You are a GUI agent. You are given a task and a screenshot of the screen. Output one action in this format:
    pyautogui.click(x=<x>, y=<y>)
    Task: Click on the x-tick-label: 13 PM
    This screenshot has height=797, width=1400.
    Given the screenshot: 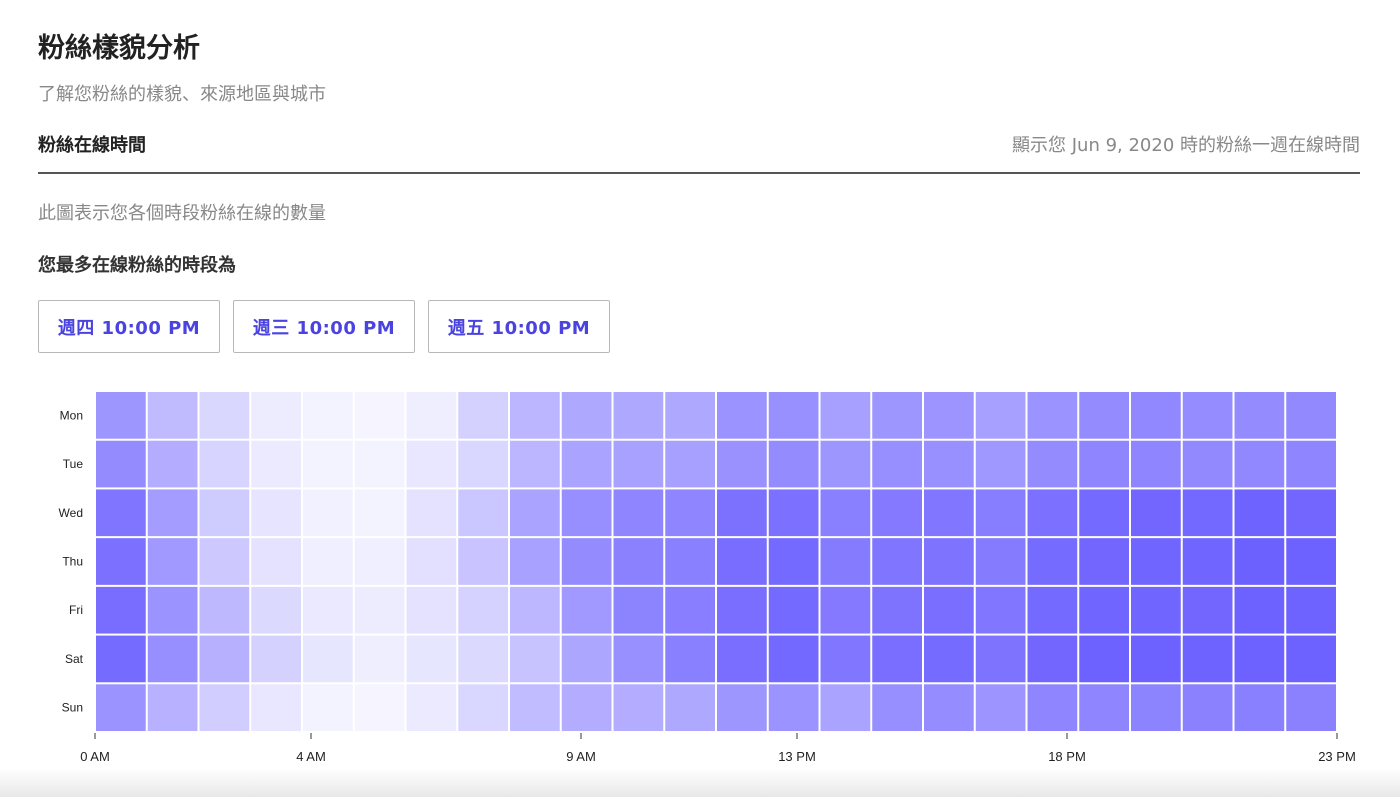 What is the action you would take?
    pyautogui.click(x=797, y=756)
    